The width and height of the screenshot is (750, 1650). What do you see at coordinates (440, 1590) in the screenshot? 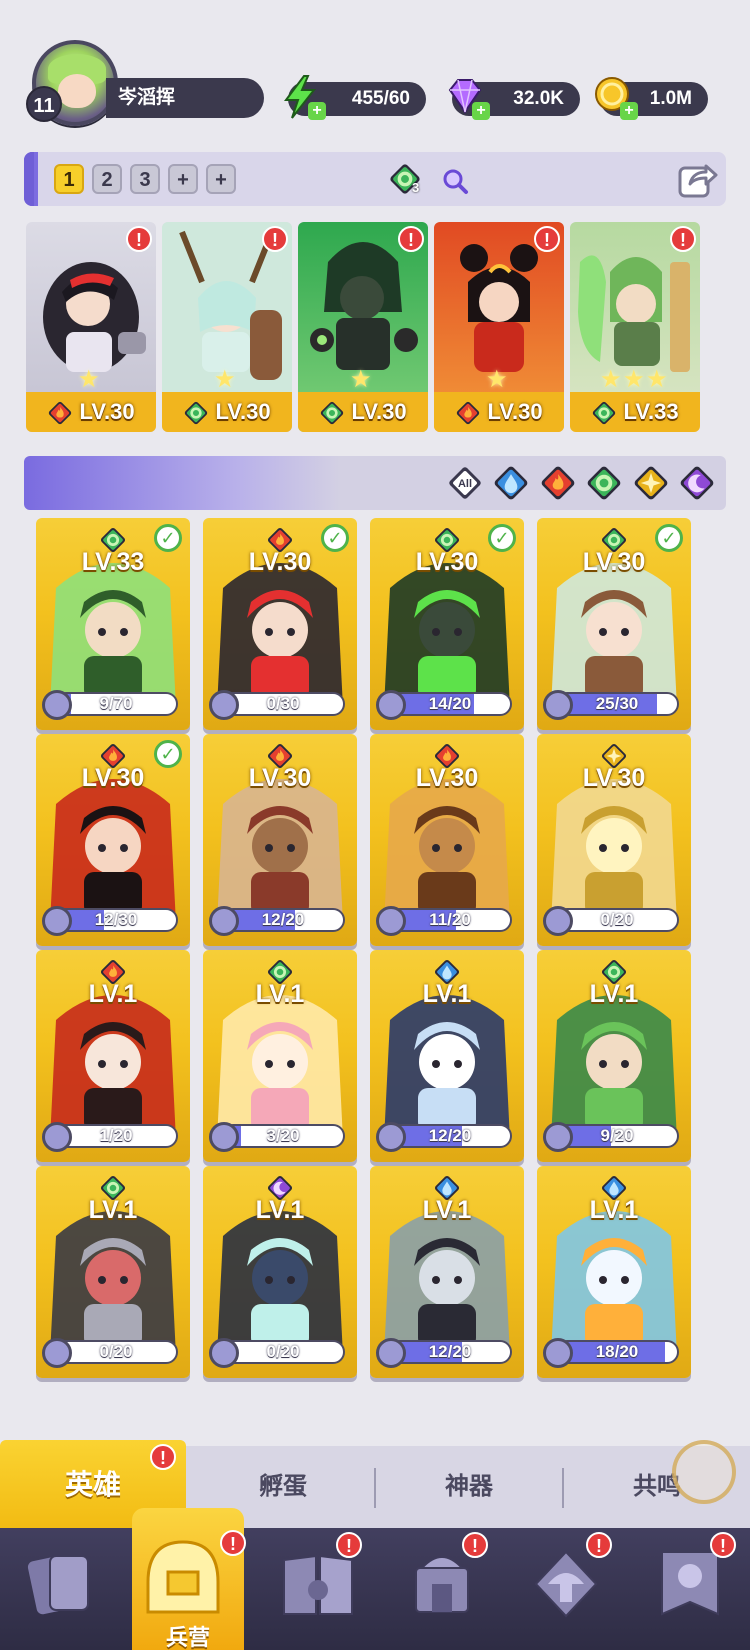
I see `nav-shrine: !` at bounding box center [440, 1590].